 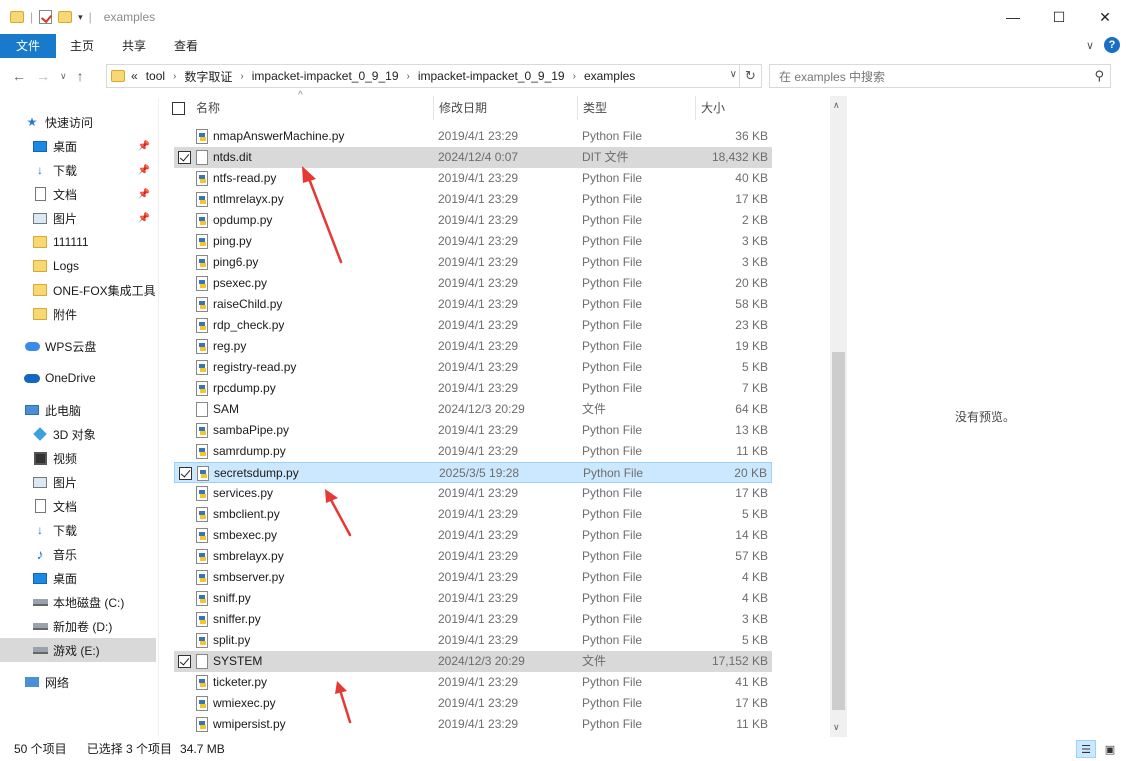 I want to click on pane-divider, so click(x=158, y=417).